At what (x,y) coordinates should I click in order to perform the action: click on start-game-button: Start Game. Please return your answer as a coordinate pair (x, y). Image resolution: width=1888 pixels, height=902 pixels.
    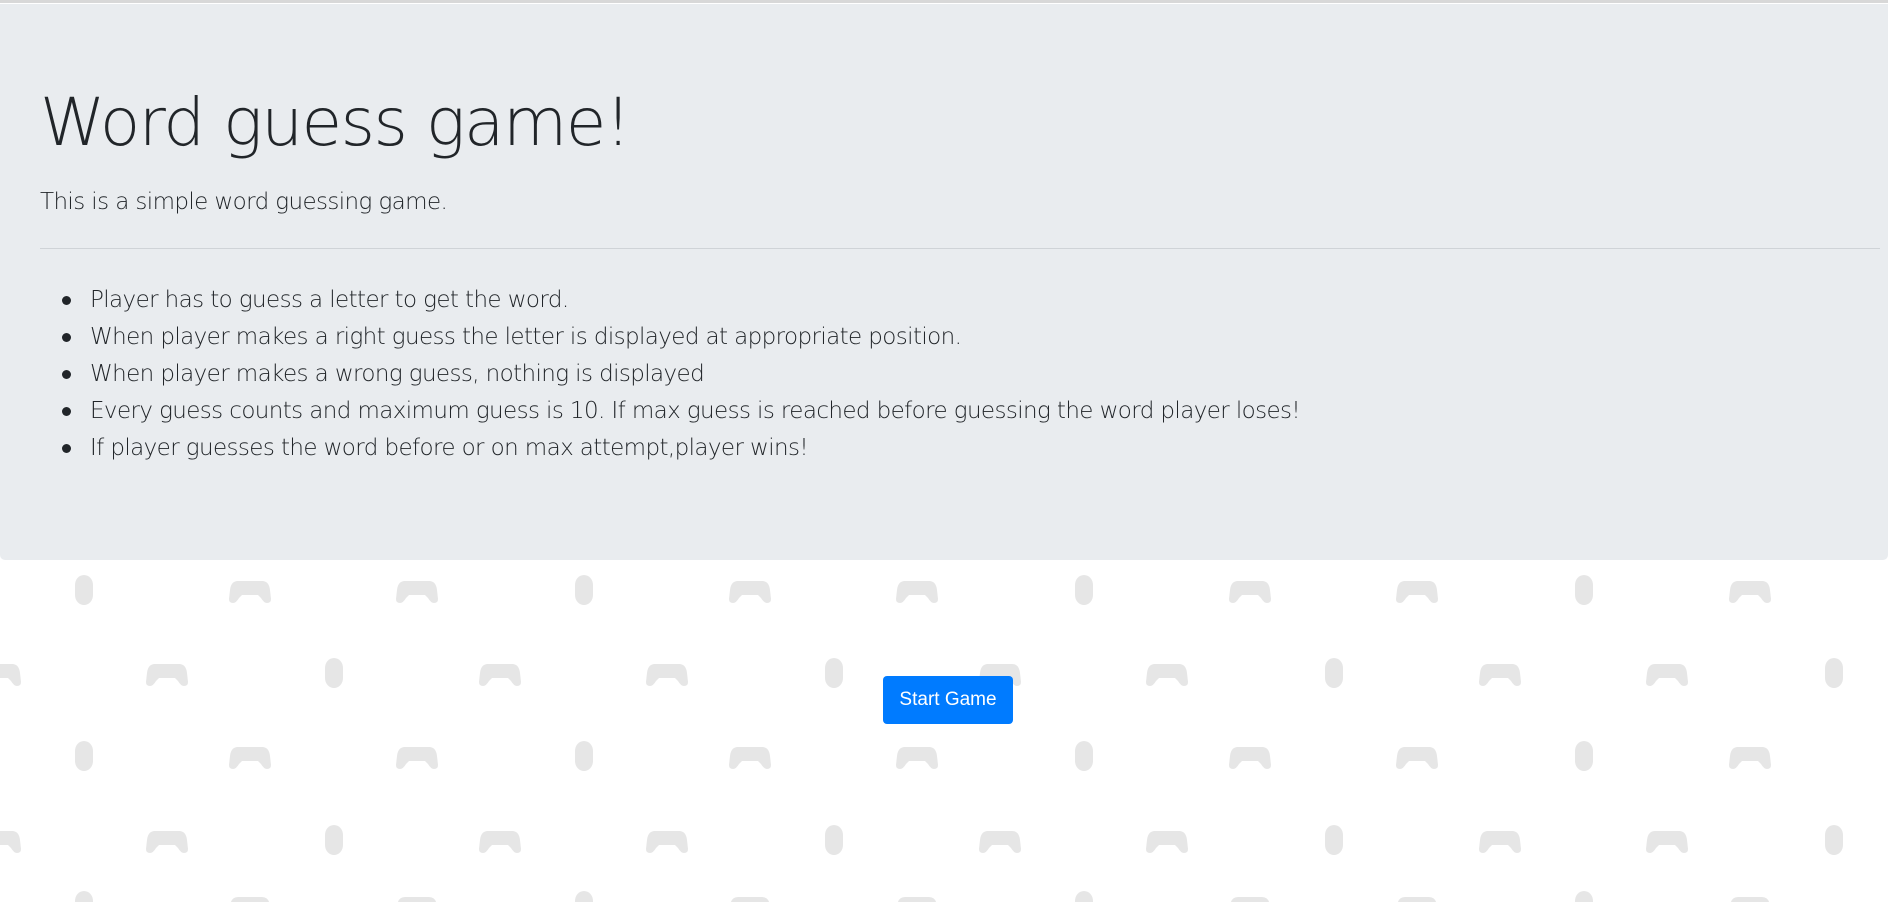
    Looking at the image, I should click on (948, 700).